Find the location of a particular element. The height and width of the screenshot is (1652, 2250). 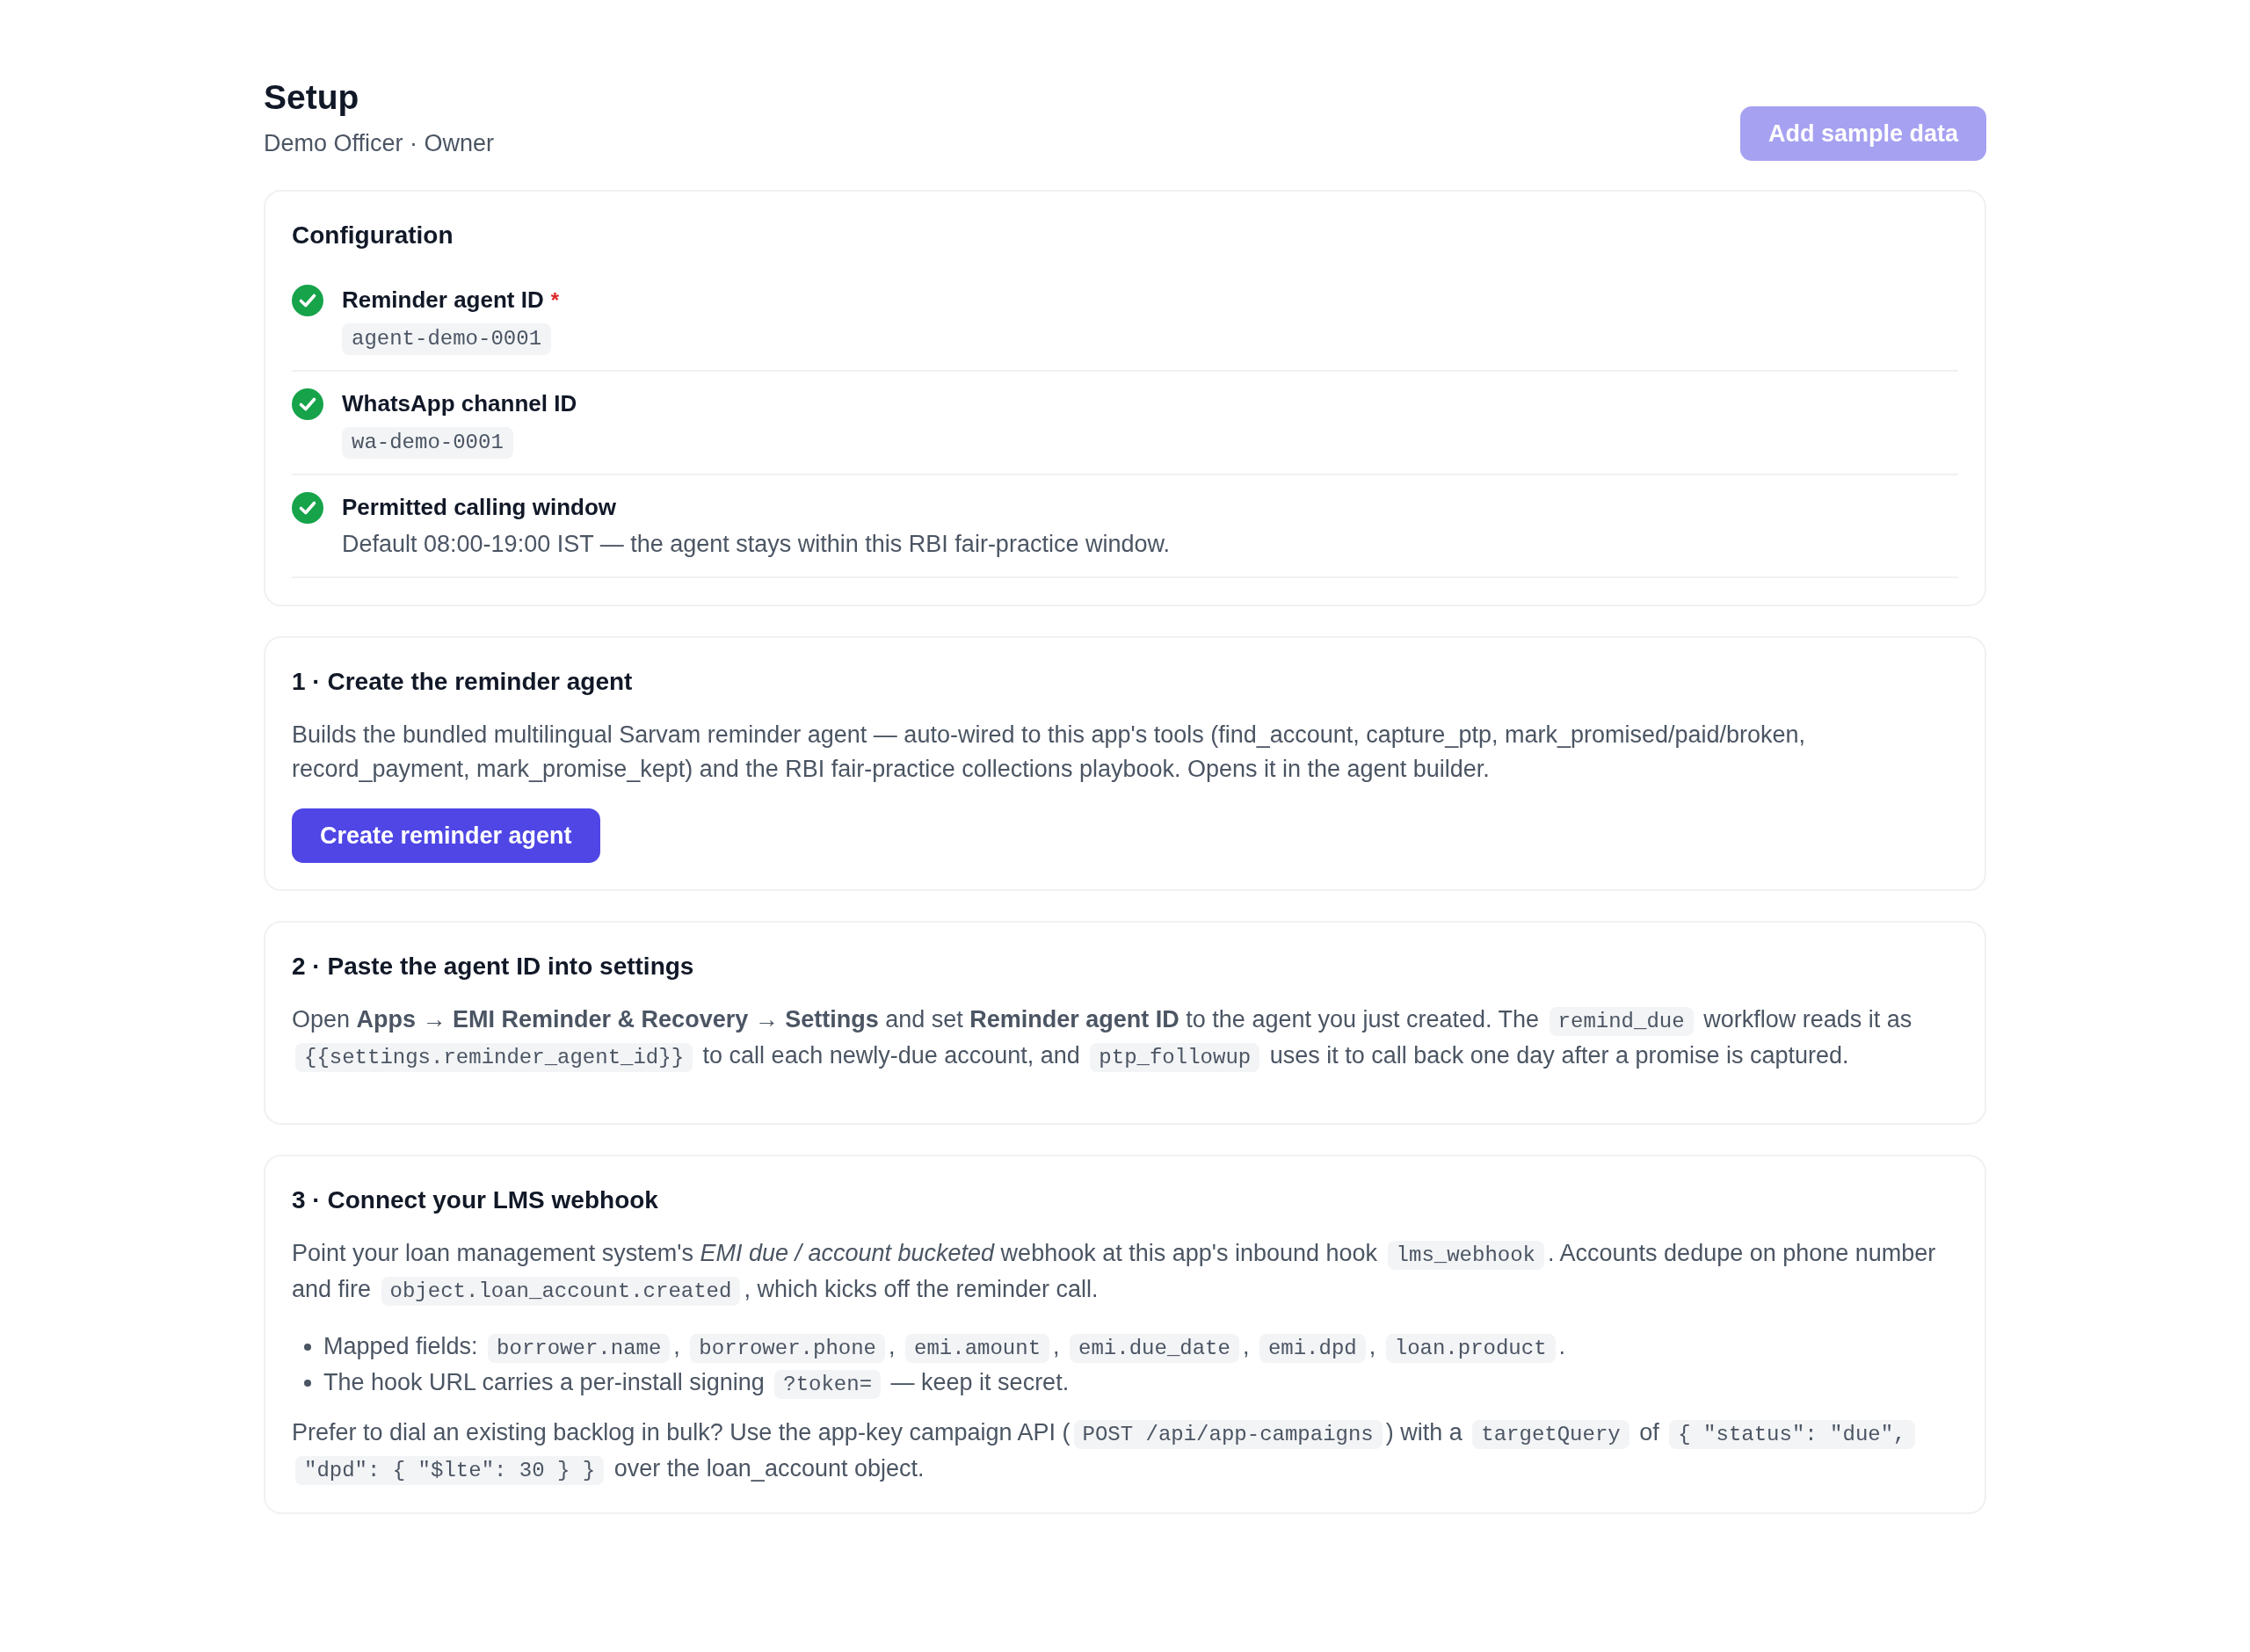

step-description: Open Apps → EMI Reminder & Recovery → Settings and set Reminder agent ID to the agent you just created. The remind_due workflow reads it as {{settings.reminder_agent_id}} to call each newly-due account, and ptp_followup uses it to call back one day after a promise is captured. is located at coordinates (1125, 1039).